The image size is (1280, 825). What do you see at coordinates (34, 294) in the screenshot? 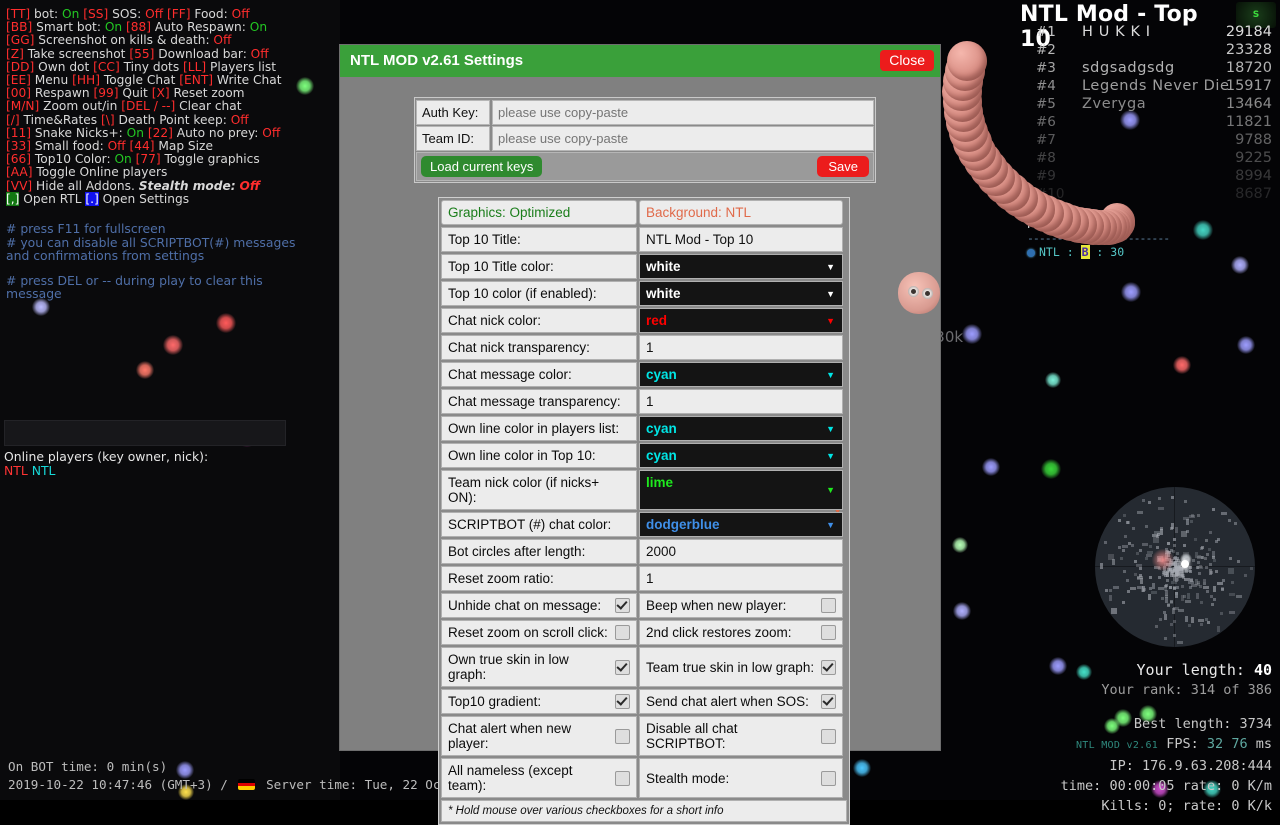
I see `hud-note-line: message` at bounding box center [34, 294].